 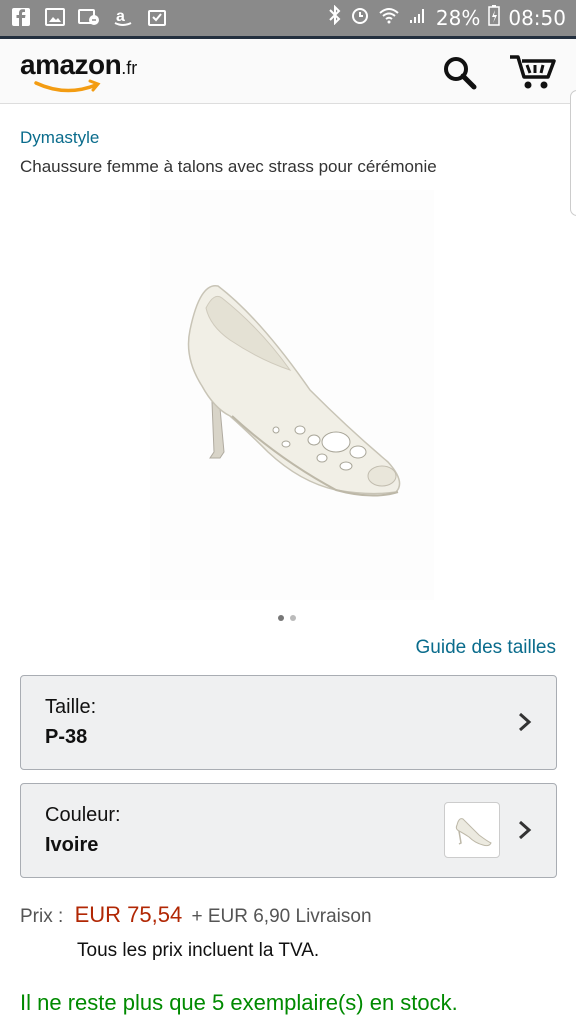 What do you see at coordinates (335, 17) in the screenshot?
I see `bluetooth-icon` at bounding box center [335, 17].